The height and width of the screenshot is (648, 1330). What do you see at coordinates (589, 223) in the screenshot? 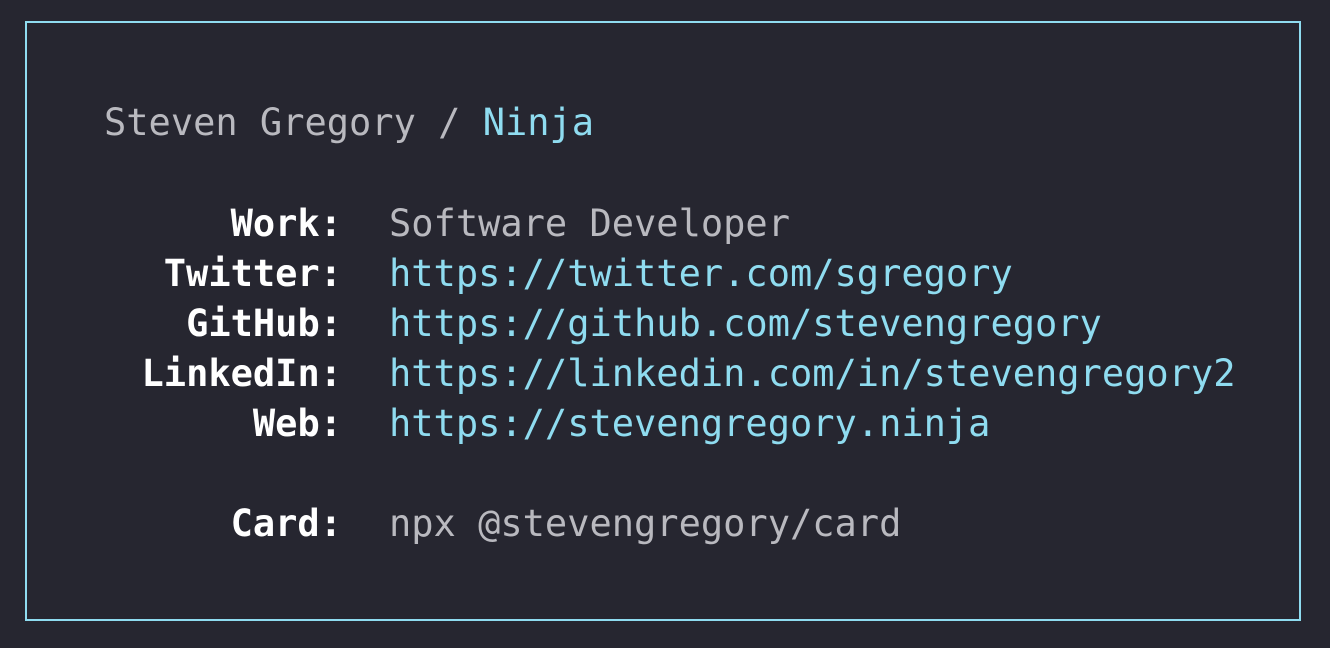
I see `work-value: Software Developer` at bounding box center [589, 223].